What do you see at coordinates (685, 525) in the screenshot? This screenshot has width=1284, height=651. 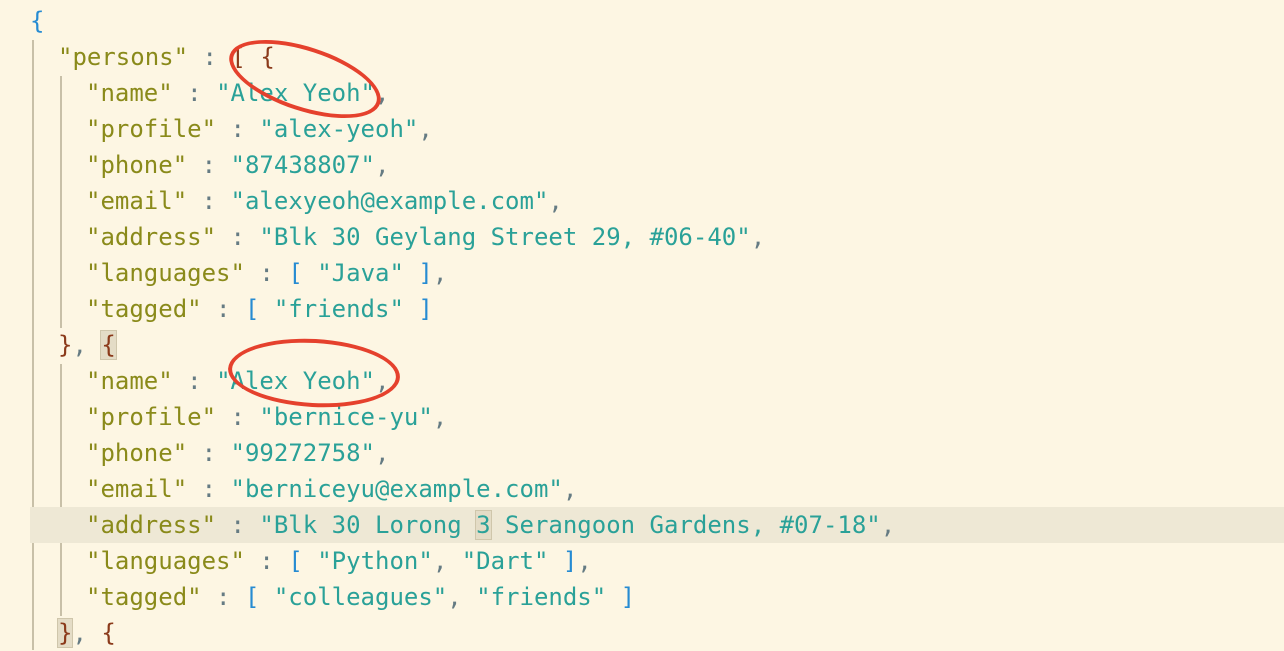 I see `code-token: Serangoon Gardens, #07-18"` at bounding box center [685, 525].